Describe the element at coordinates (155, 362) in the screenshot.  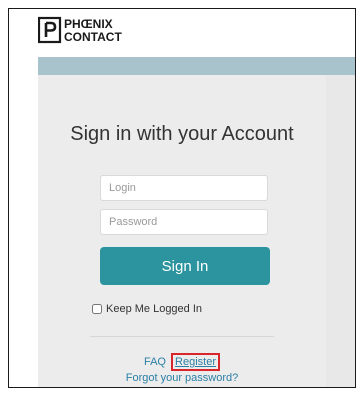
I see `faq-link: FAQ` at that location.